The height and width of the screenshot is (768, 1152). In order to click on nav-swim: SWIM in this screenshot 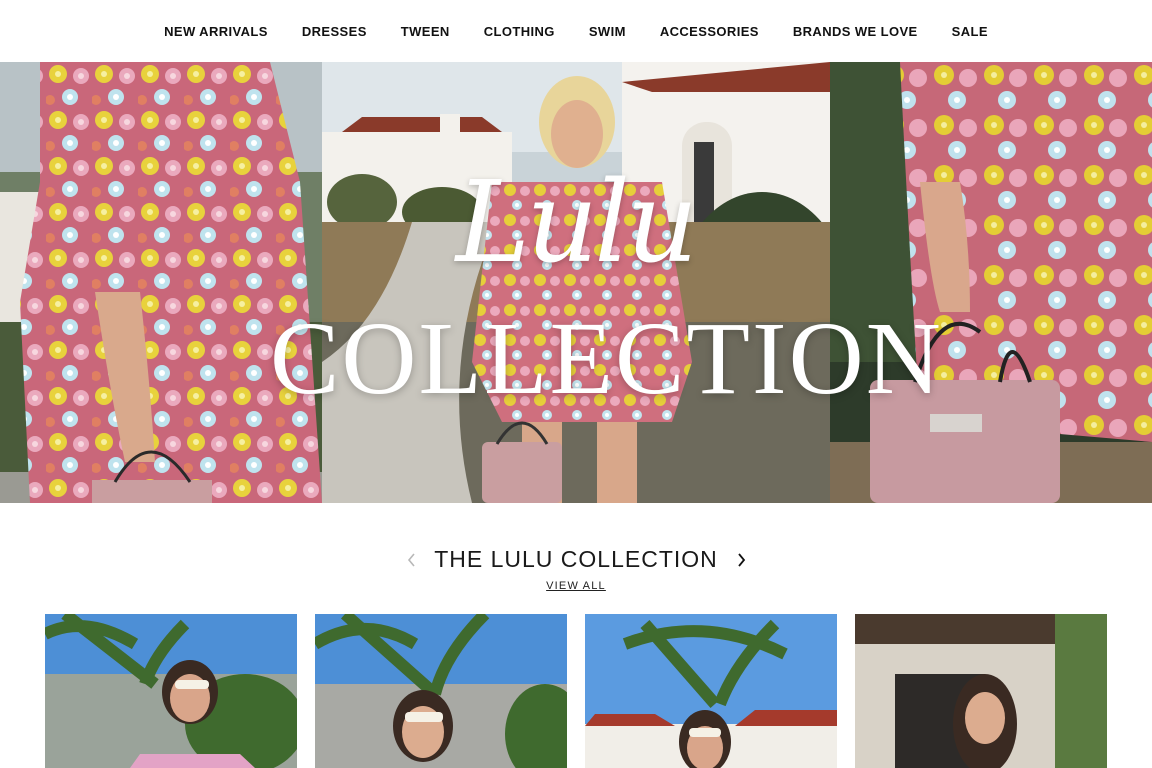, I will do `click(607, 31)`.